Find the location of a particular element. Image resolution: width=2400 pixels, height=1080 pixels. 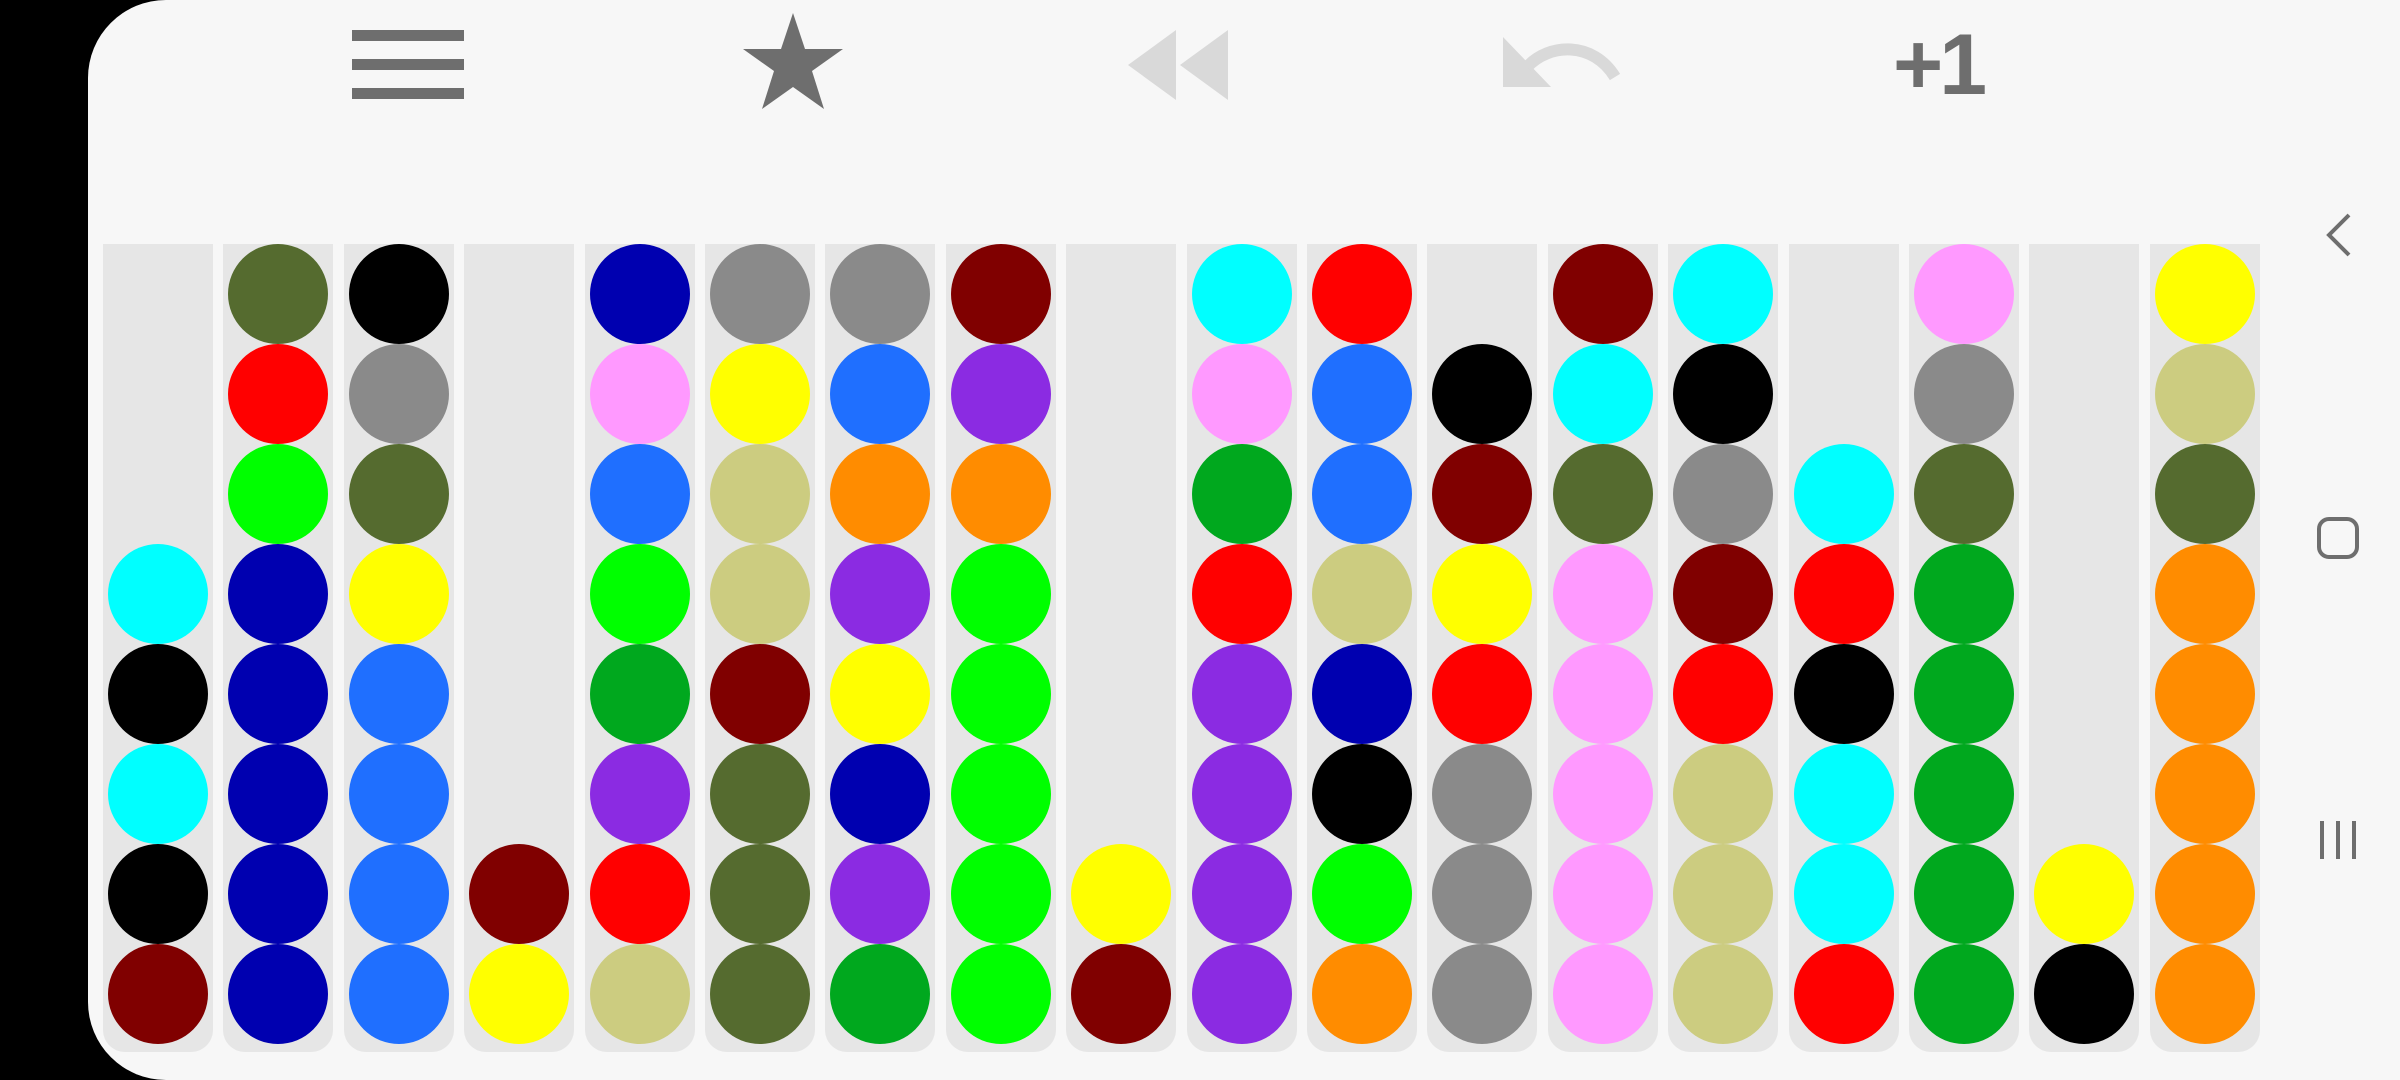

recents-nav-button is located at coordinates (2337, 840).